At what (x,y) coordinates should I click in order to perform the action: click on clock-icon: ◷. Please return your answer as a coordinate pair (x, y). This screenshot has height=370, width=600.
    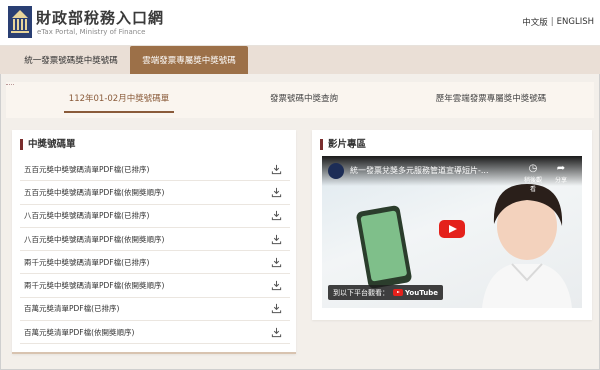
    Looking at the image, I should click on (533, 168).